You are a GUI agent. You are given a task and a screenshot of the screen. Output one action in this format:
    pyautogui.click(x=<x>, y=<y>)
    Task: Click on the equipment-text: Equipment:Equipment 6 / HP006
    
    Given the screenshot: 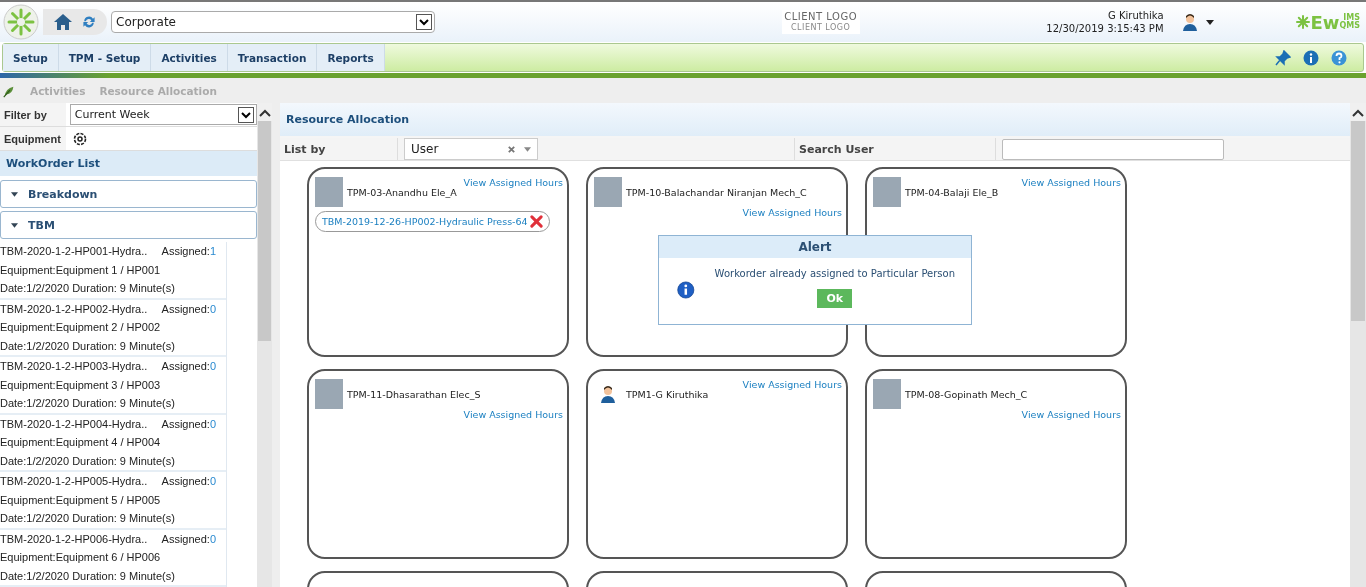 What is the action you would take?
    pyautogui.click(x=81, y=557)
    